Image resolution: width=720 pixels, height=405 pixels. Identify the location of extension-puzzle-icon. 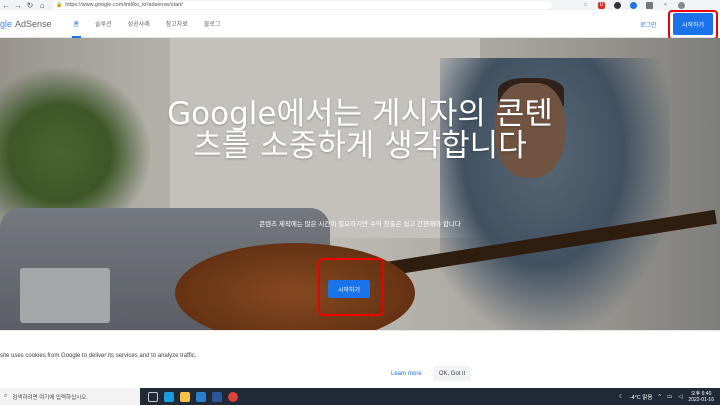
(649, 5).